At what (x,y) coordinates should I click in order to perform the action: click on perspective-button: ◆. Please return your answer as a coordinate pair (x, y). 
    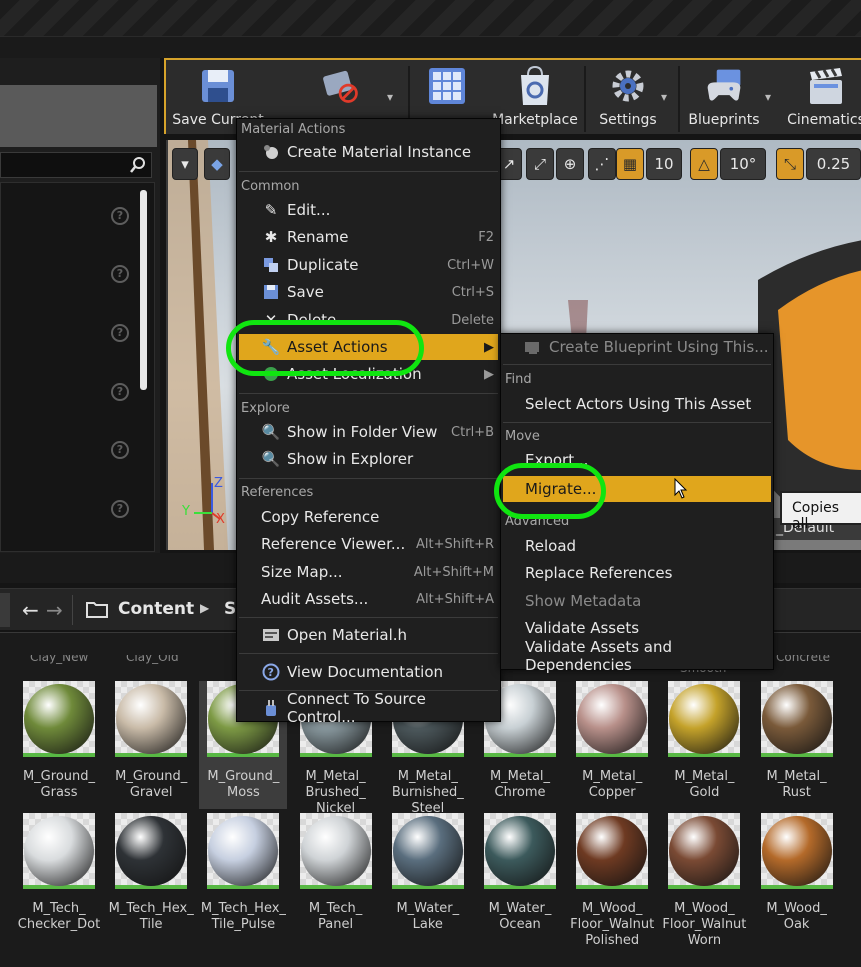
    Looking at the image, I should click on (217, 164).